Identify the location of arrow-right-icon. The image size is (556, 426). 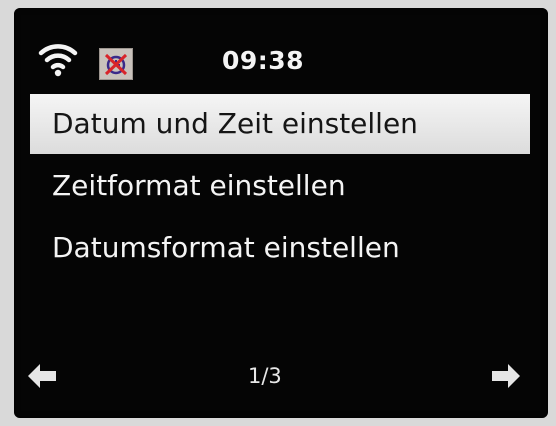
(505, 376).